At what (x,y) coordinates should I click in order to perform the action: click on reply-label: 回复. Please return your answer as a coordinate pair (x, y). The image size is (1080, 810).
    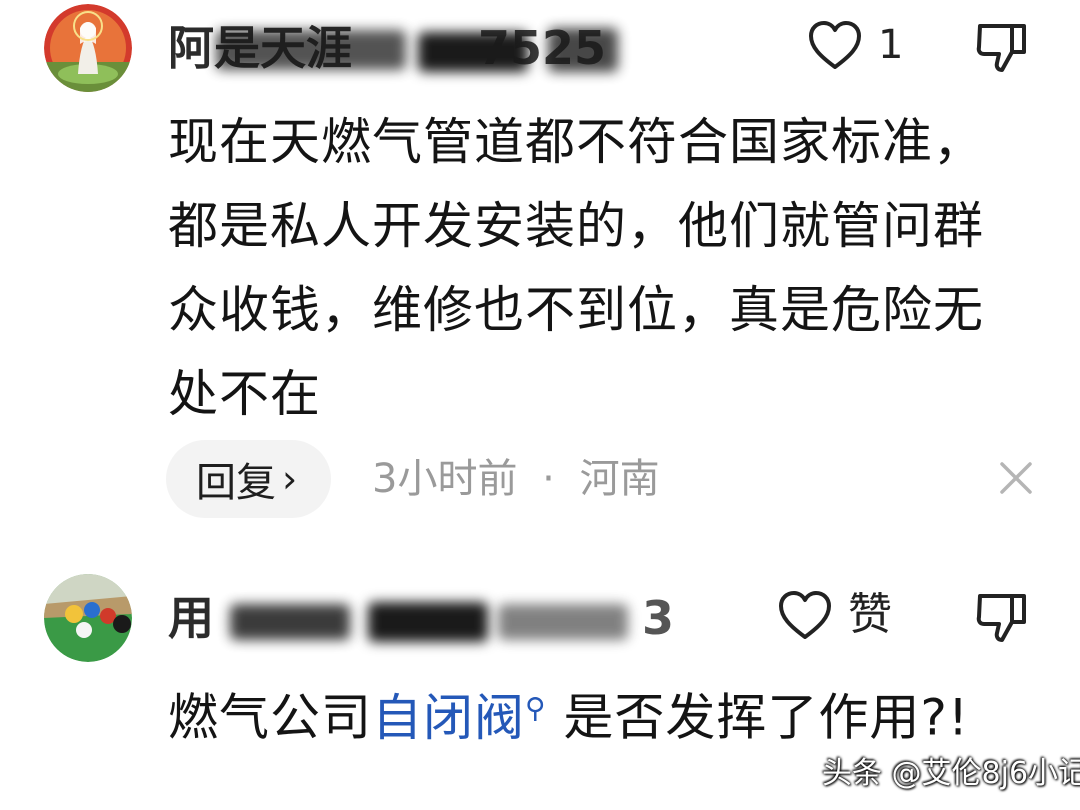
    Looking at the image, I should click on (236, 483).